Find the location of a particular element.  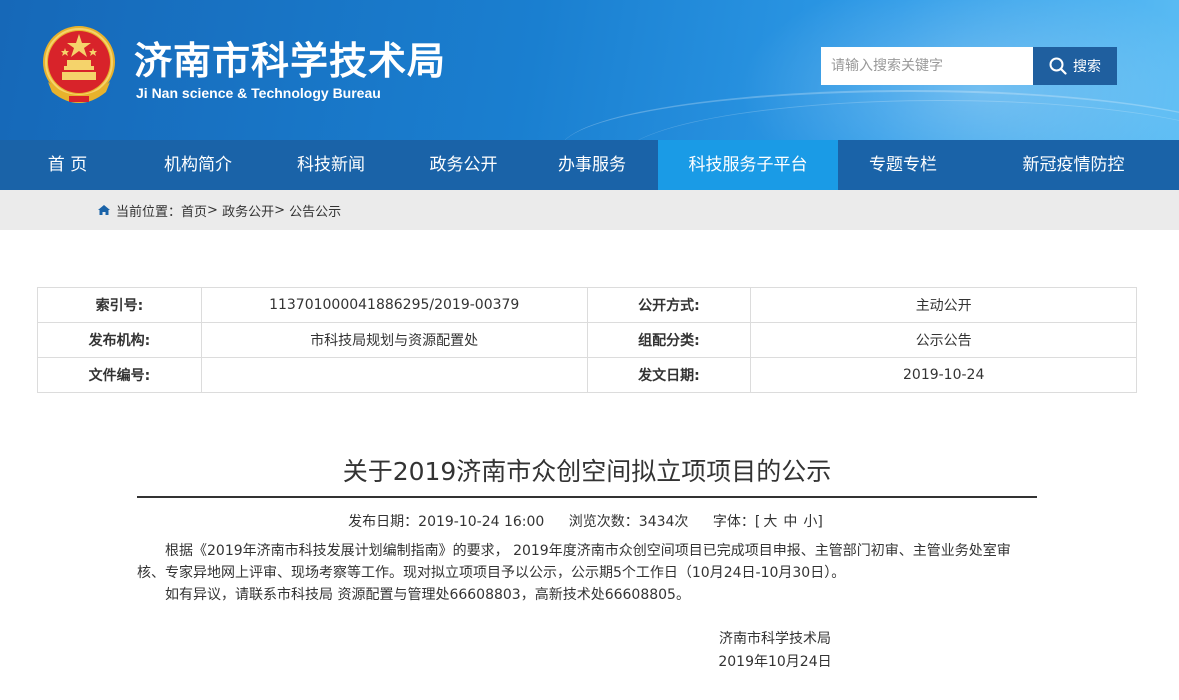

publish-date: 发布日期：2019-10-24 16:00 is located at coordinates (446, 522).